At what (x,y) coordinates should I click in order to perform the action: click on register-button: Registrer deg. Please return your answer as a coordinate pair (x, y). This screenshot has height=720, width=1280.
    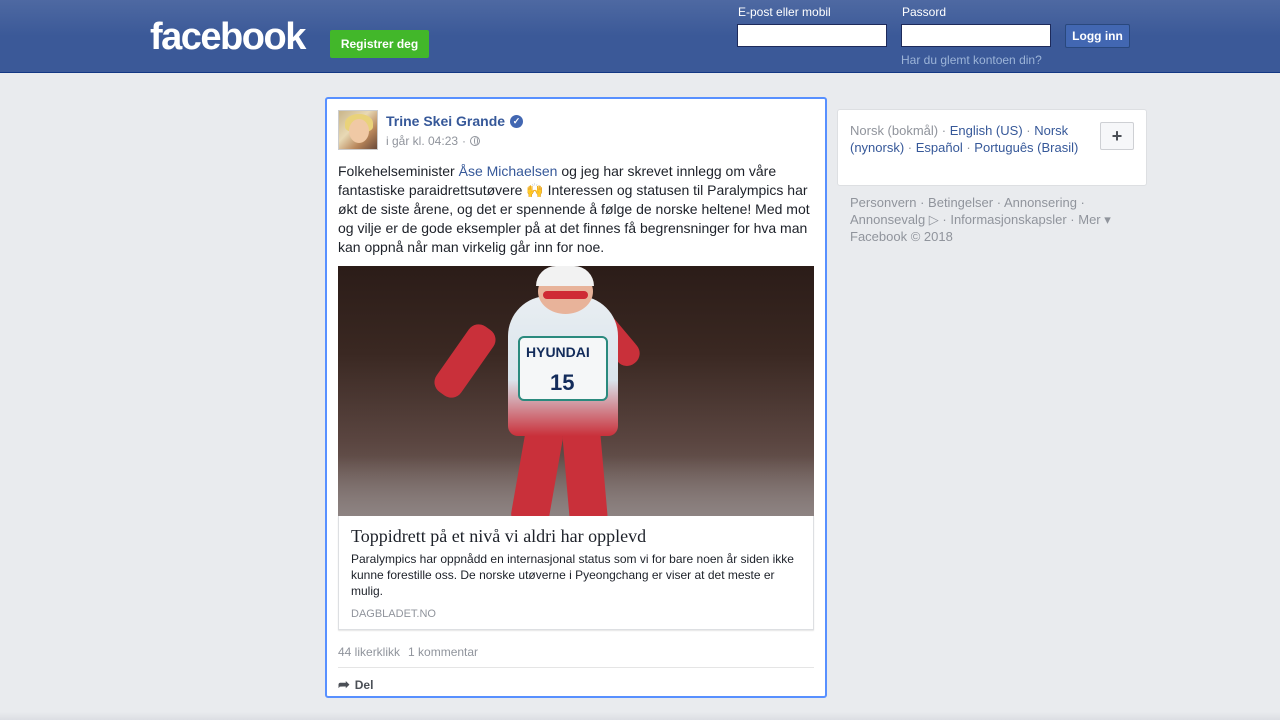
    Looking at the image, I should click on (379, 44).